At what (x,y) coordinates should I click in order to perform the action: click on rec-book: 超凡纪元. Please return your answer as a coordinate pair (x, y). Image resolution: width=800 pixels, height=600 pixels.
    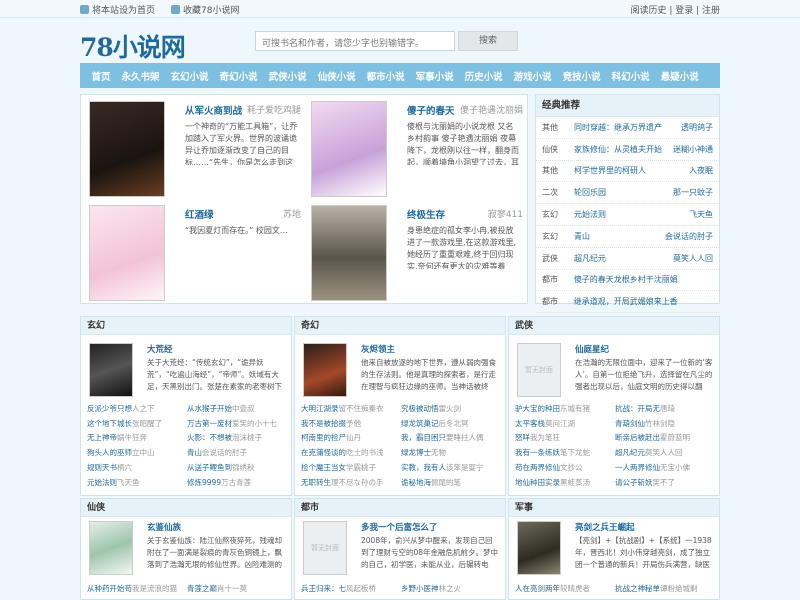
    Looking at the image, I should click on (618, 258).